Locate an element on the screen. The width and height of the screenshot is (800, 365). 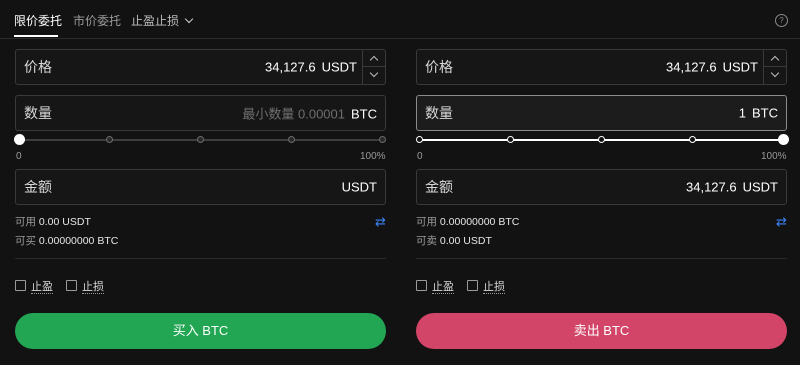
sell-quantity-field: 数量 1 BTC is located at coordinates (601, 113).